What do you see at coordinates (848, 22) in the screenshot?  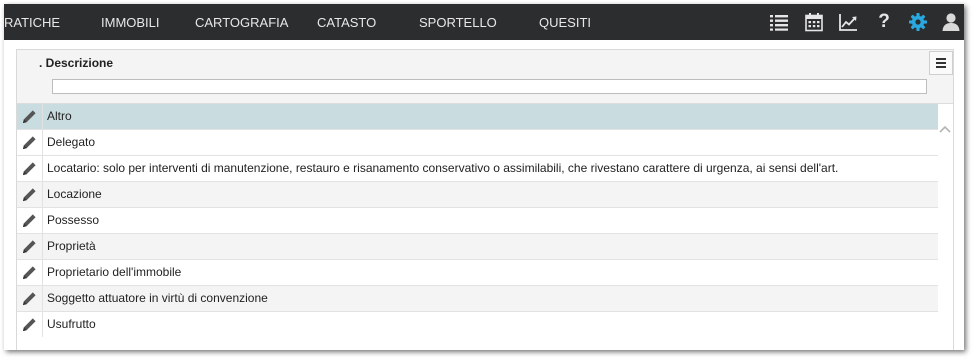 I see `chart-icon` at bounding box center [848, 22].